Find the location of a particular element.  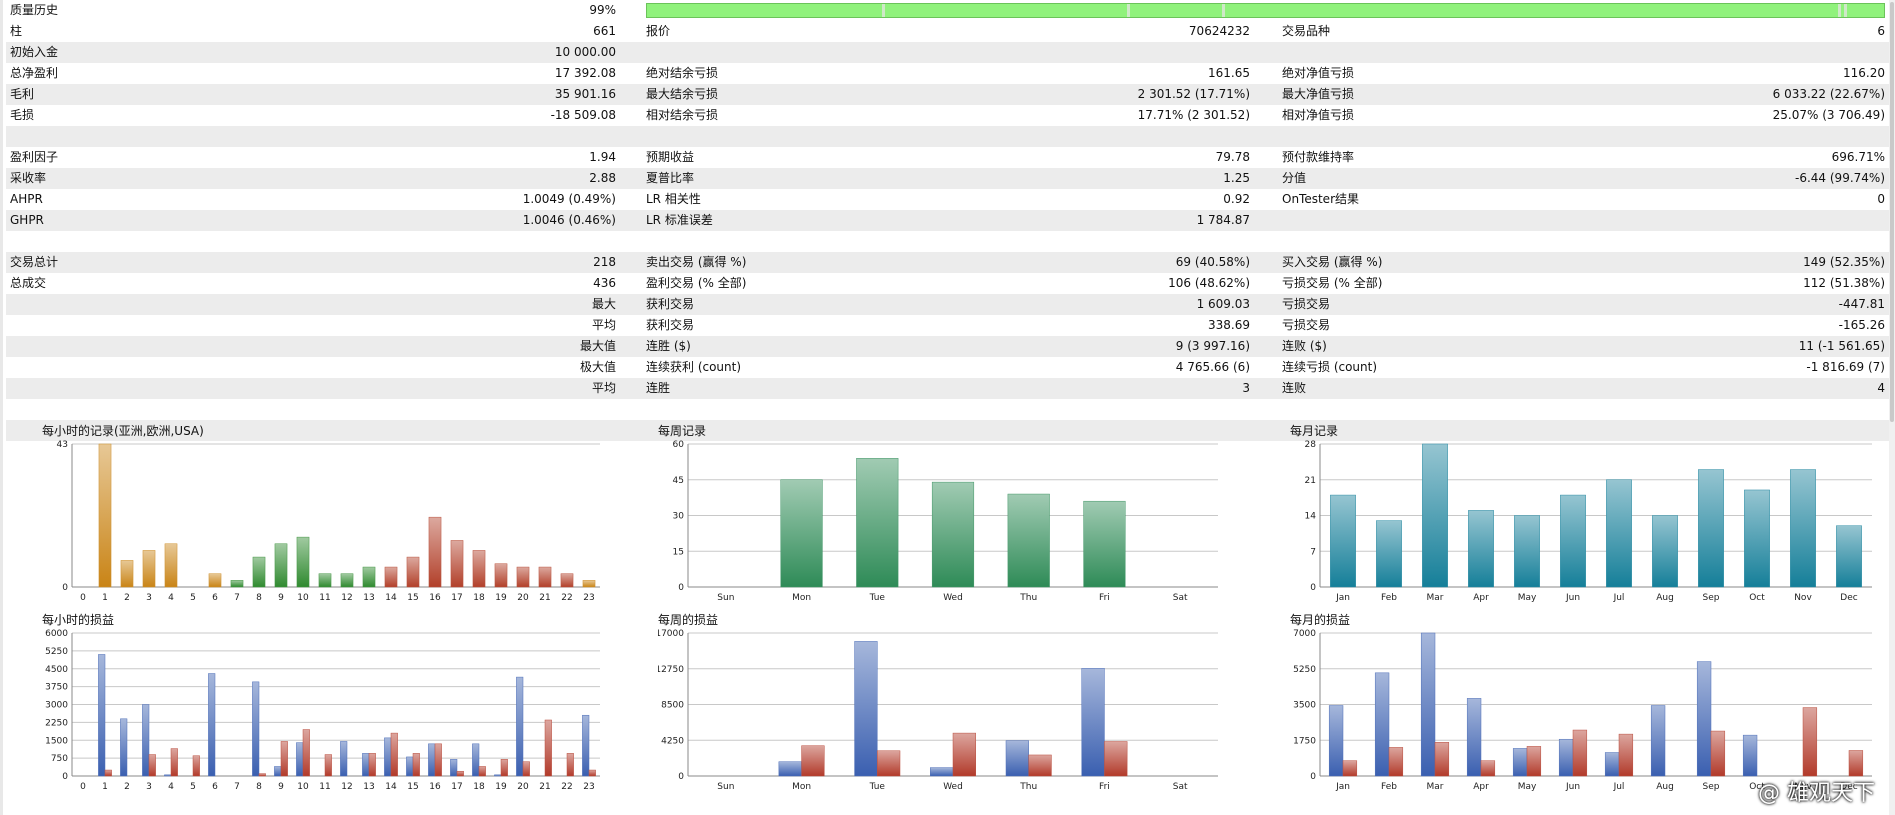

x-tick-label: 14 is located at coordinates (391, 787).